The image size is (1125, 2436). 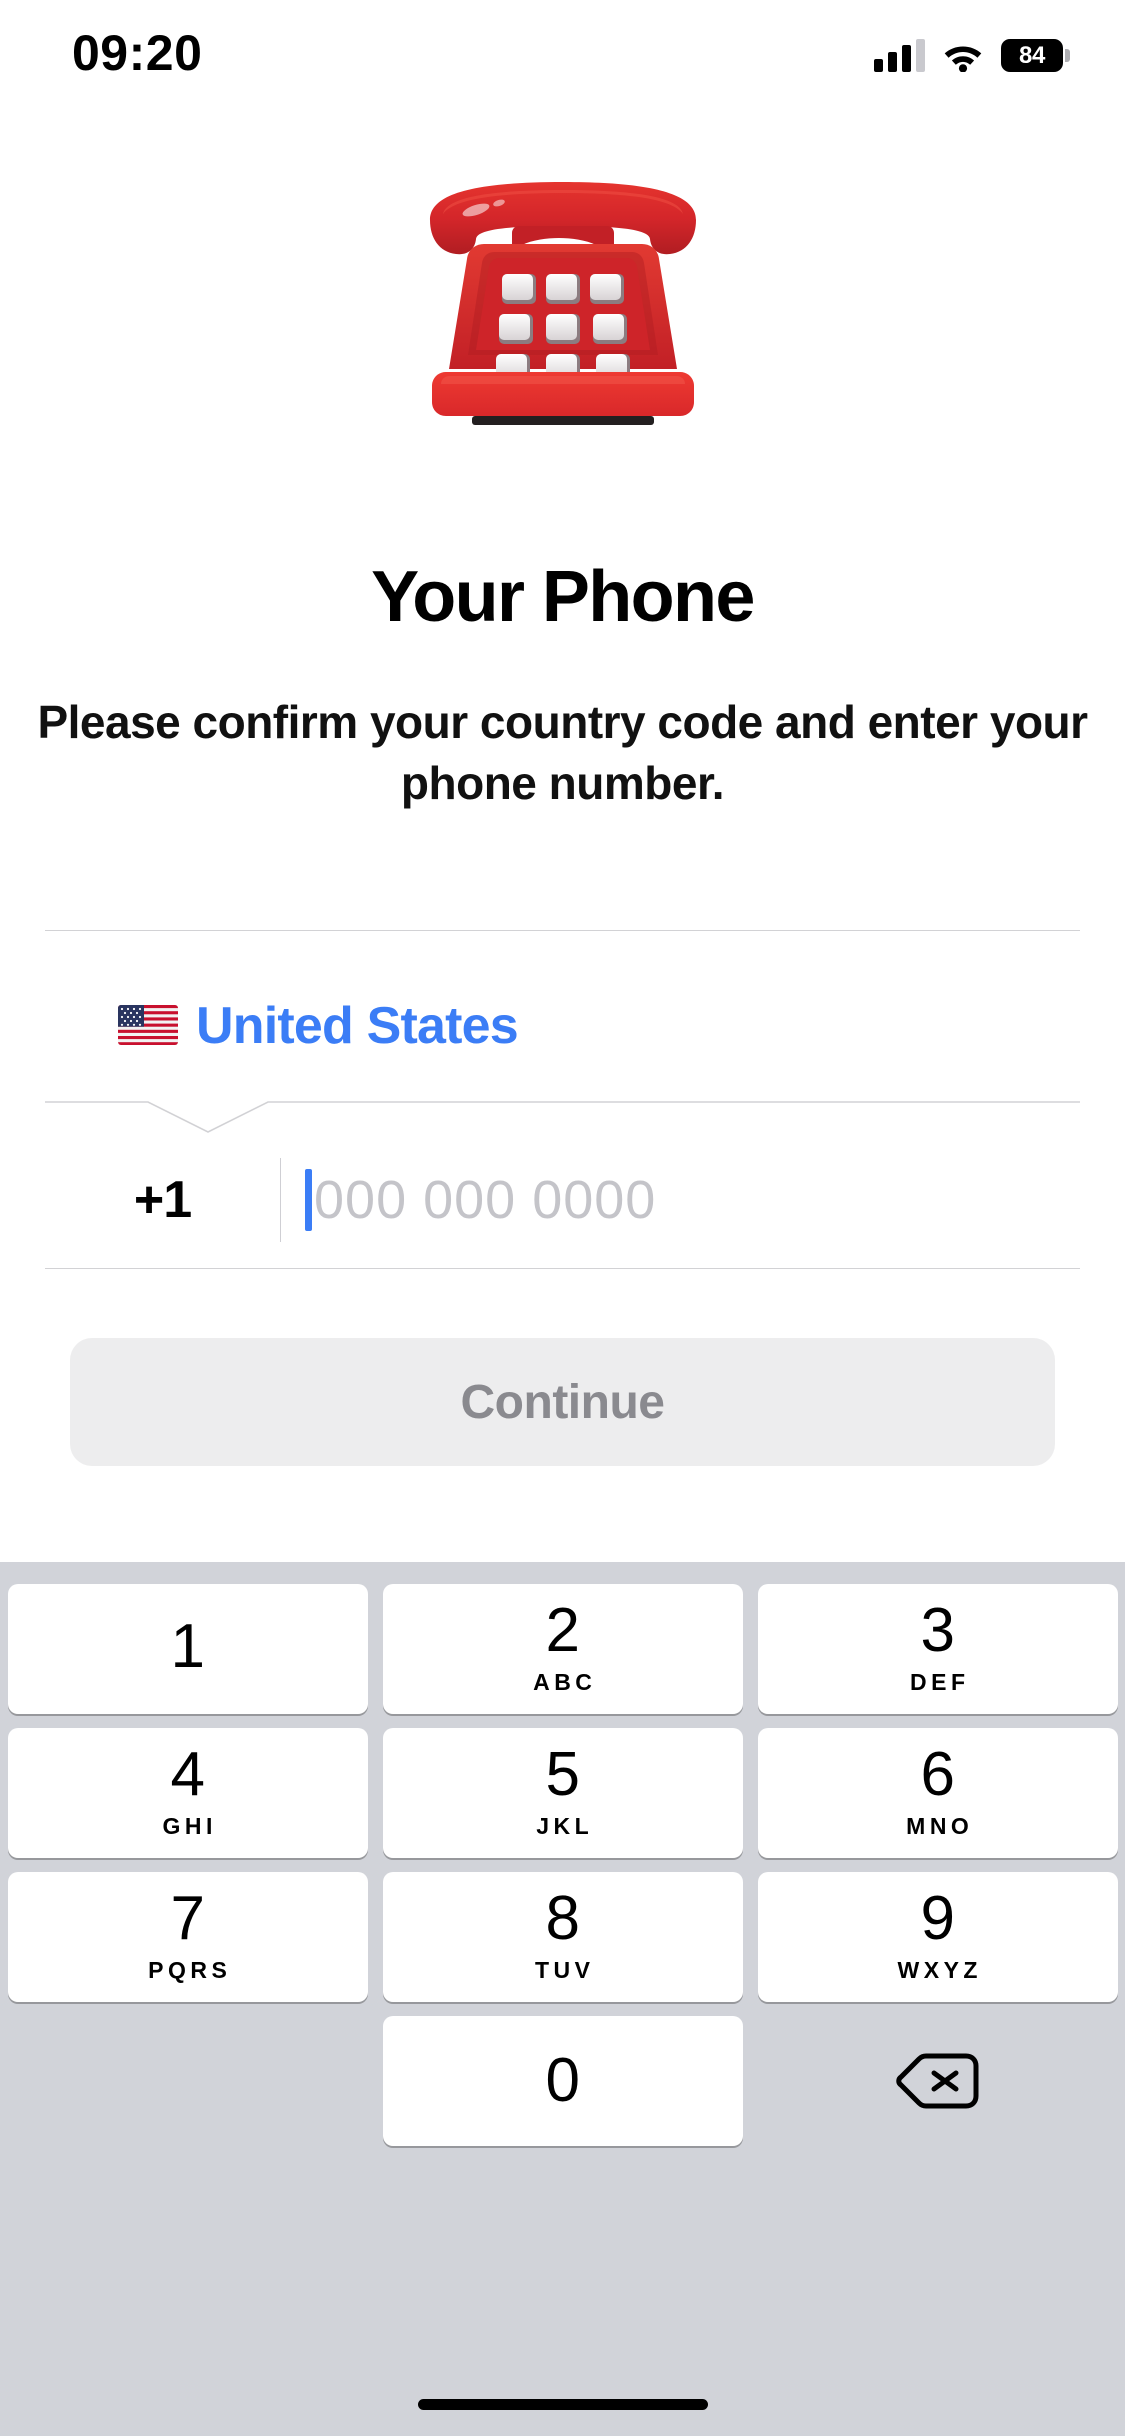 What do you see at coordinates (187, 1646) in the screenshot?
I see `key-digit: 1` at bounding box center [187, 1646].